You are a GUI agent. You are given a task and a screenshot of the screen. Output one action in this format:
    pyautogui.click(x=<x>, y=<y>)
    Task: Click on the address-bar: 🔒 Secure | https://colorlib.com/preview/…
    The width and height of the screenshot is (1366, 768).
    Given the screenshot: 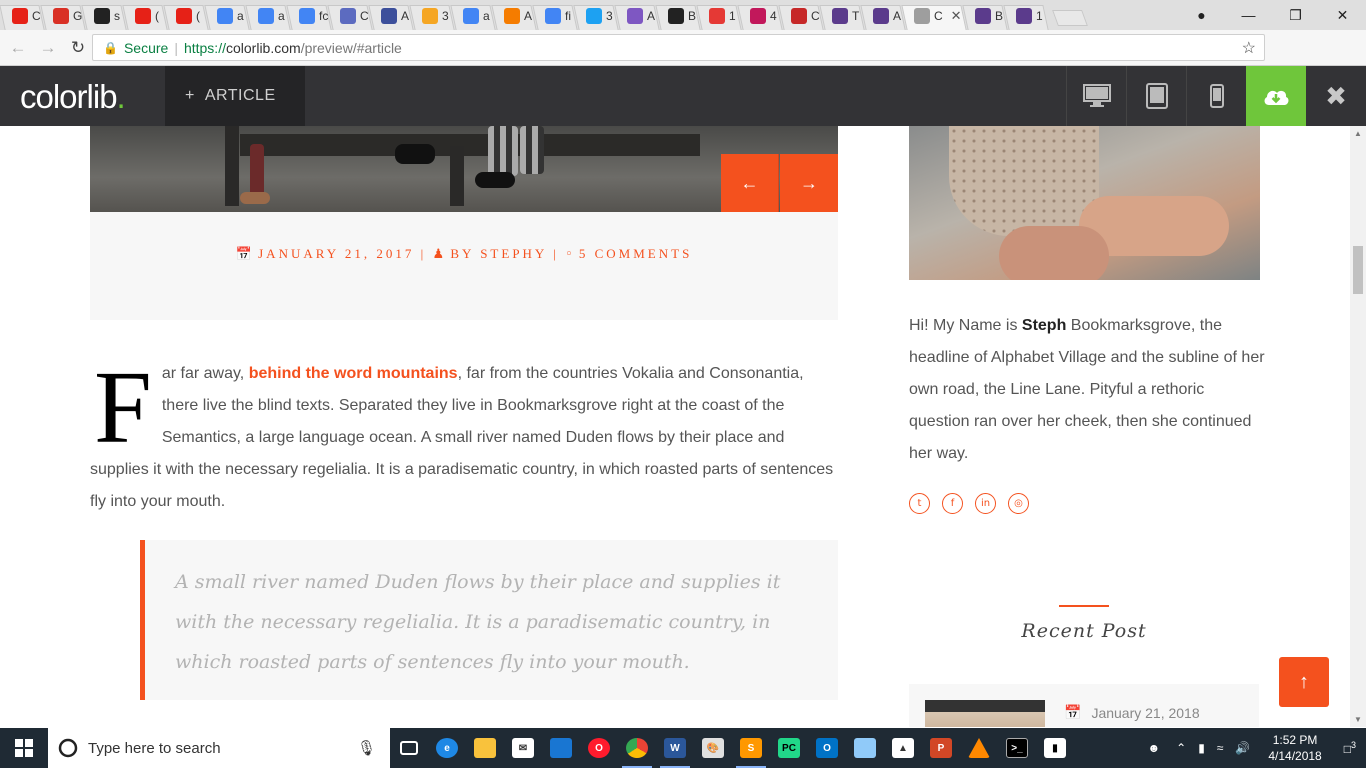 What is the action you would take?
    pyautogui.click(x=678, y=47)
    